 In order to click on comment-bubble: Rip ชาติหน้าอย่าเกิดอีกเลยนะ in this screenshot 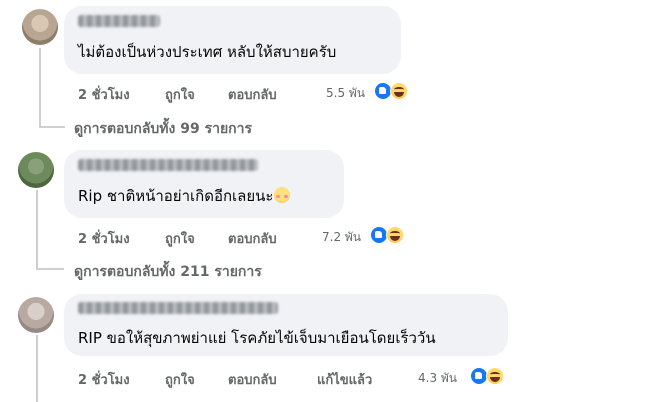, I will do `click(204, 184)`.